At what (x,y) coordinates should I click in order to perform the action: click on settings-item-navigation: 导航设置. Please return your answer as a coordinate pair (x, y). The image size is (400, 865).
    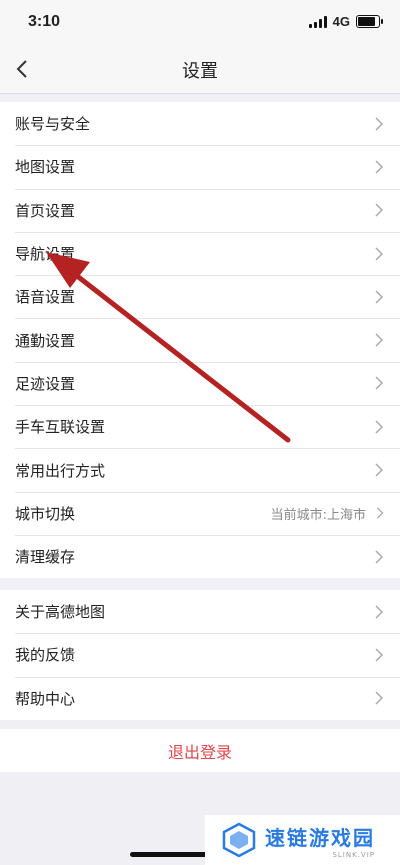
    Looking at the image, I should click on (200, 253).